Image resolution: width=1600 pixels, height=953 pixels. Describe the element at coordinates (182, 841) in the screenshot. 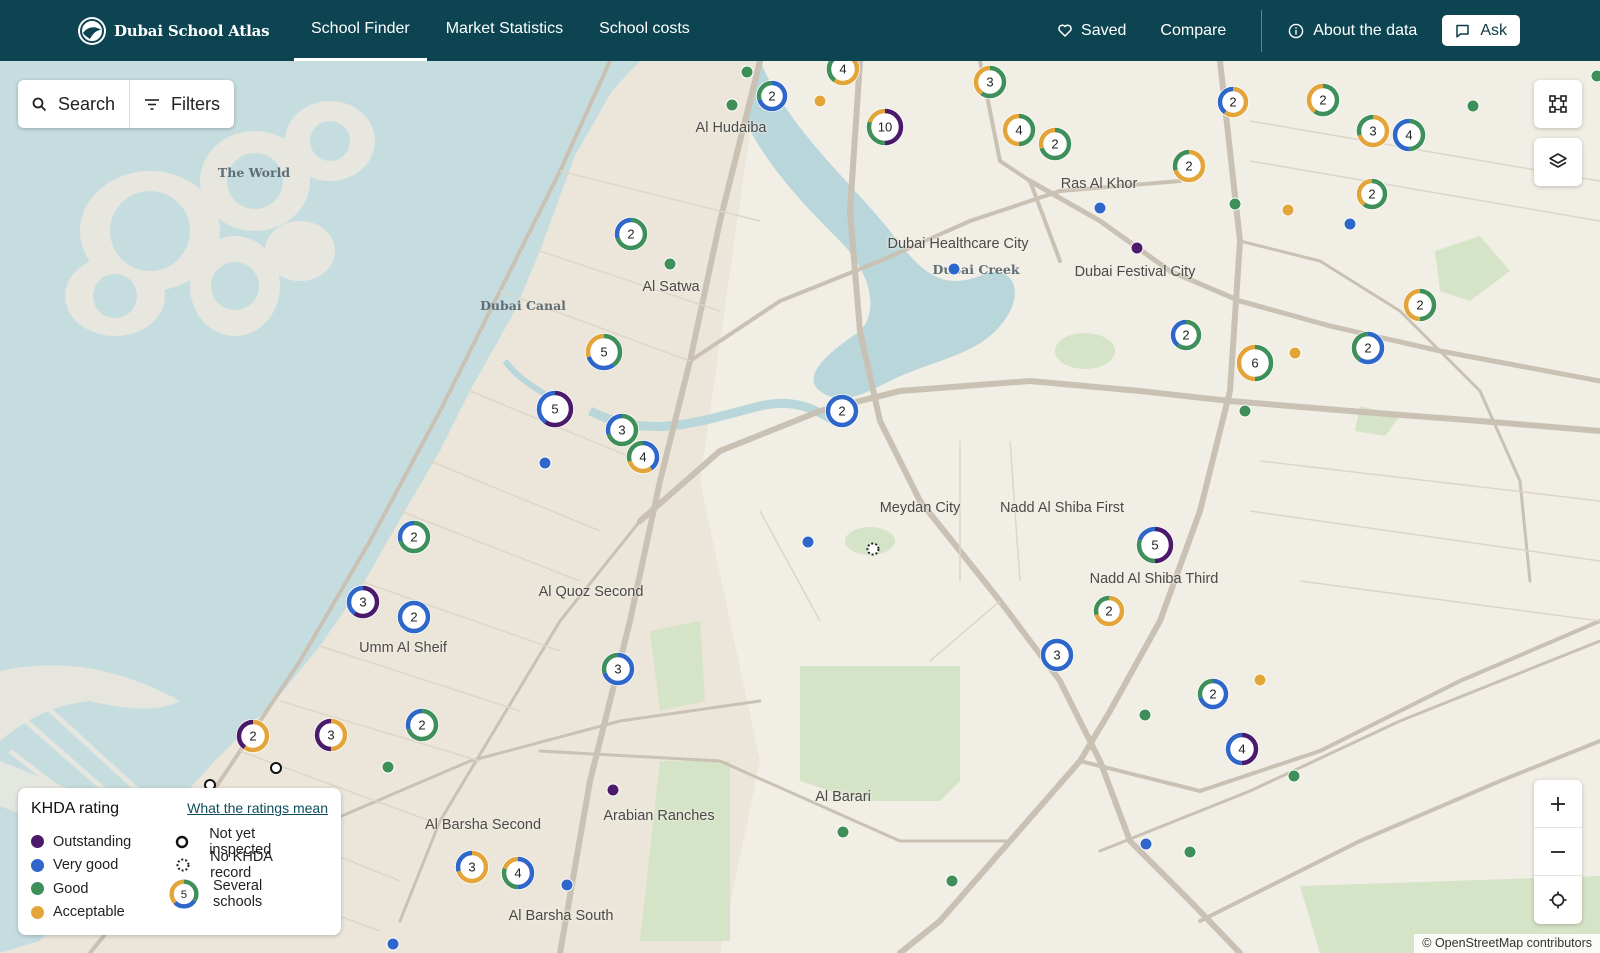

I see `empty-ring-icon` at that location.